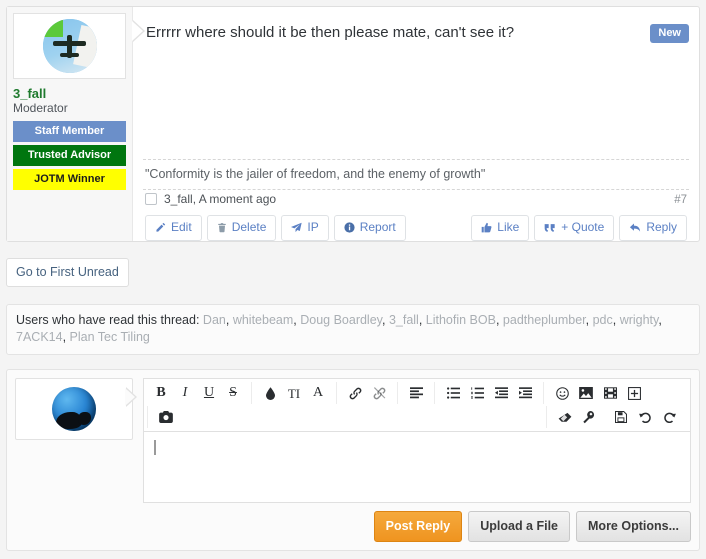 Image resolution: width=706 pixels, height=559 pixels. I want to click on go-to-first-unread-button: Go to First Unread, so click(67, 272).